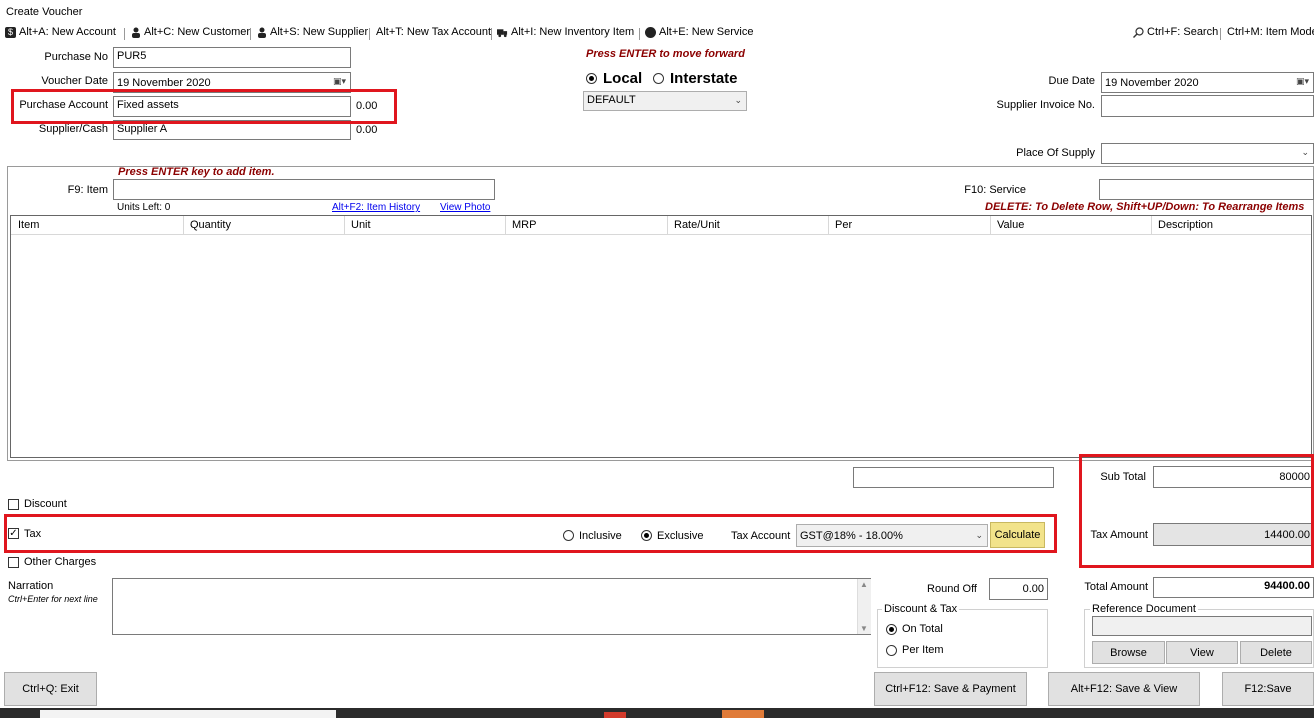 The width and height of the screenshot is (1314, 718). Describe the element at coordinates (680, 536) in the screenshot. I see `exclusive-label: Exclusive` at that location.